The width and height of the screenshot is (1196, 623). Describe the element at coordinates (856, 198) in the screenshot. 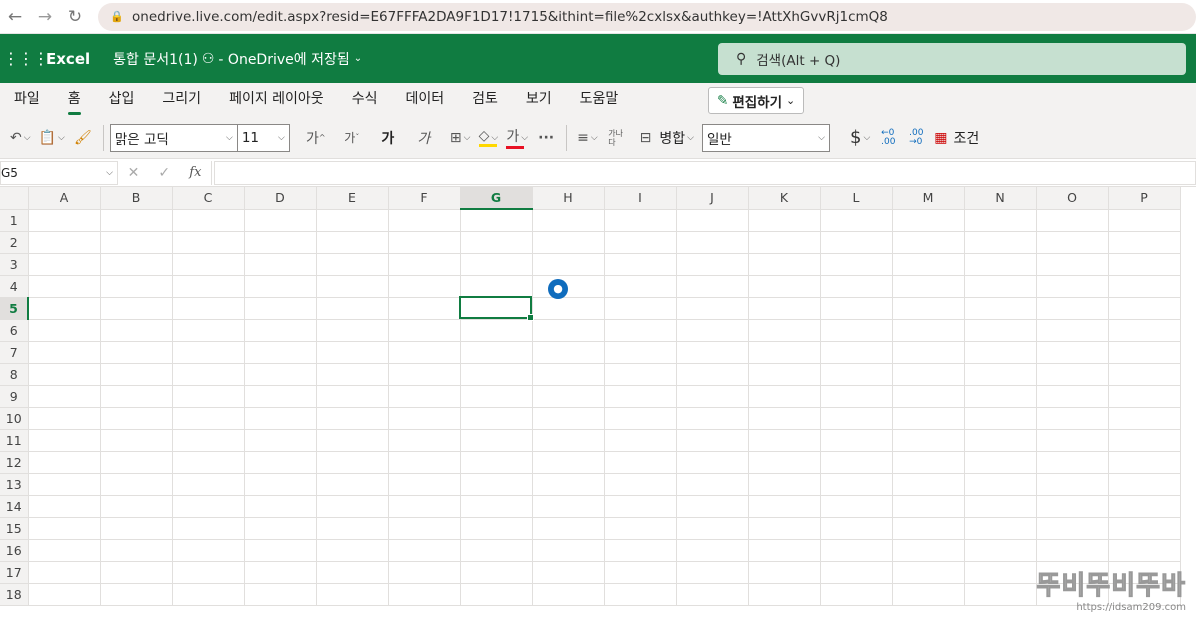

I see `column-header: L` at that location.